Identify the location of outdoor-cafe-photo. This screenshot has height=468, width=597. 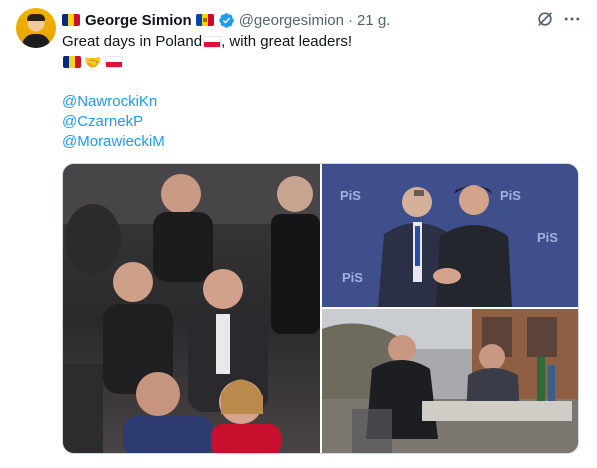
(450, 381).